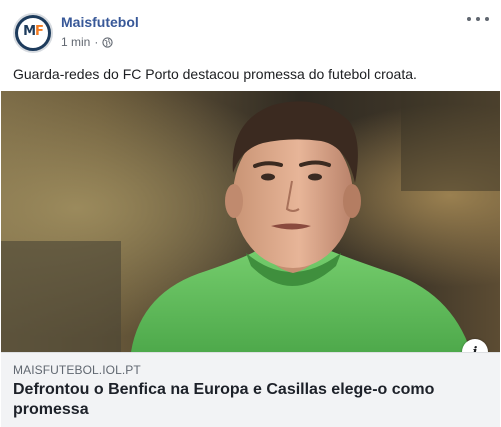 This screenshot has height=427, width=501. I want to click on avatar-letter-m: M, so click(29, 31).